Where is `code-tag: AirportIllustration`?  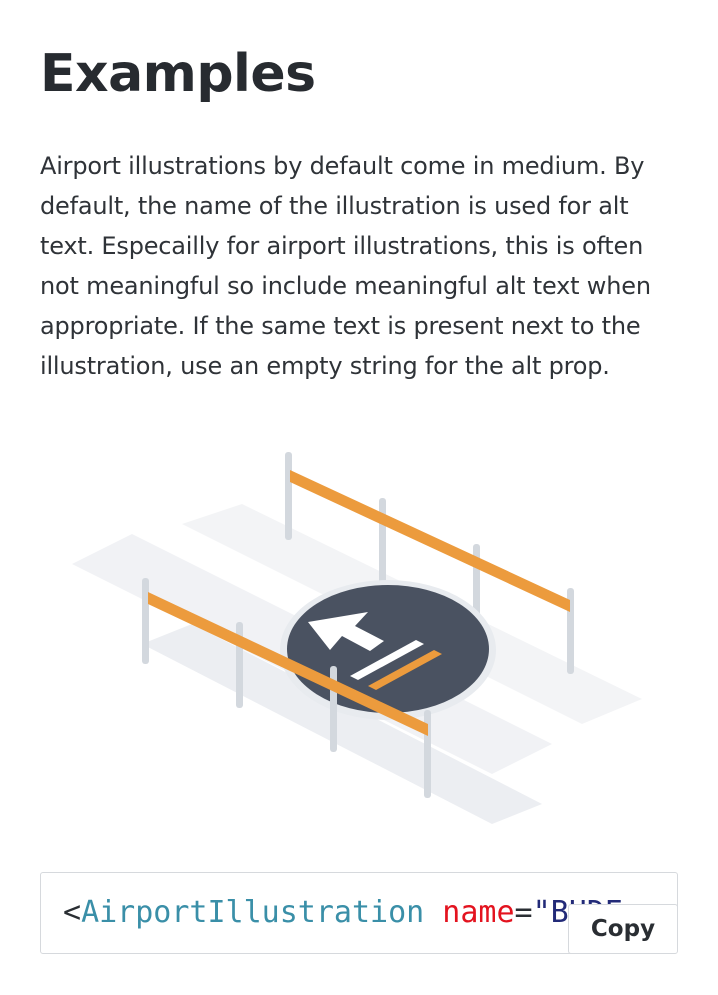 code-tag: AirportIllustration is located at coordinates (253, 912).